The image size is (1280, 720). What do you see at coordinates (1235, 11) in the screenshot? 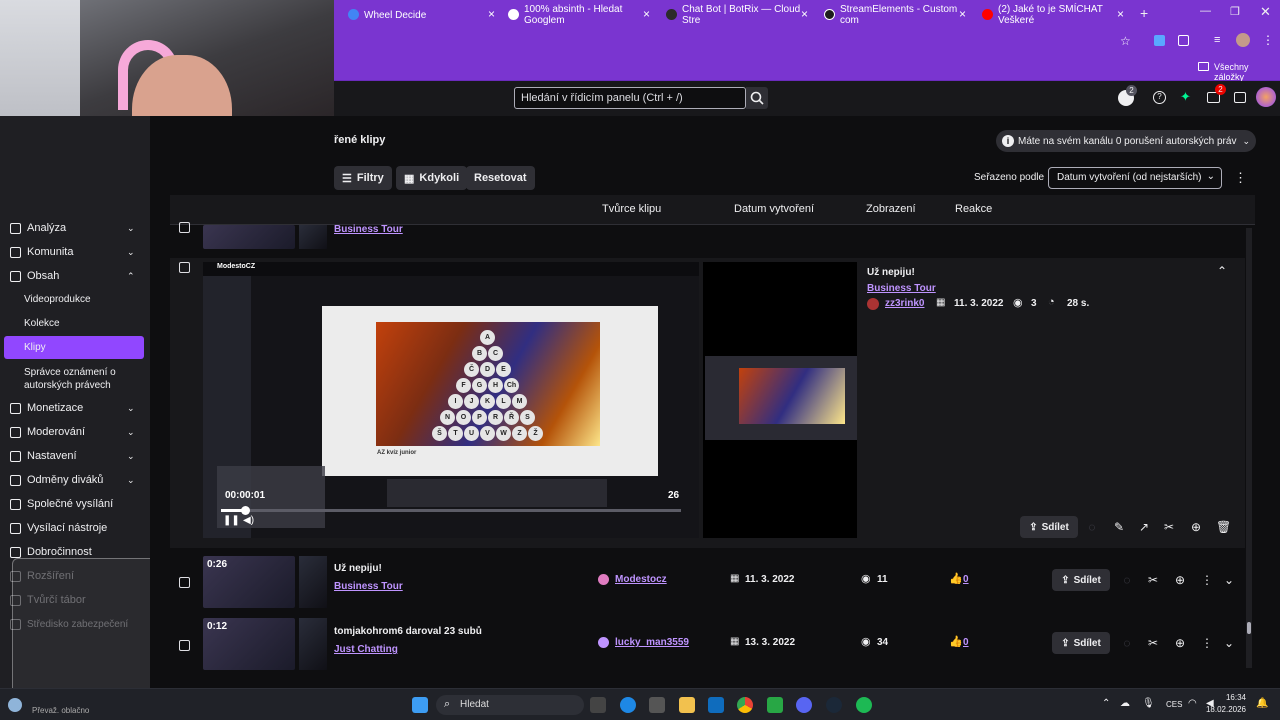
I see `maximize-icon: ❐` at bounding box center [1235, 11].